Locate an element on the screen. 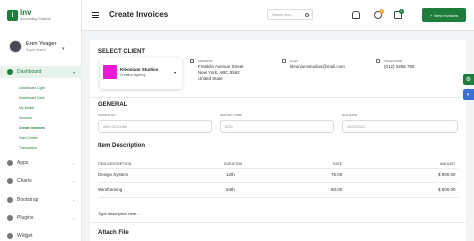  theme-icon: ◐ is located at coordinates (468, 94).